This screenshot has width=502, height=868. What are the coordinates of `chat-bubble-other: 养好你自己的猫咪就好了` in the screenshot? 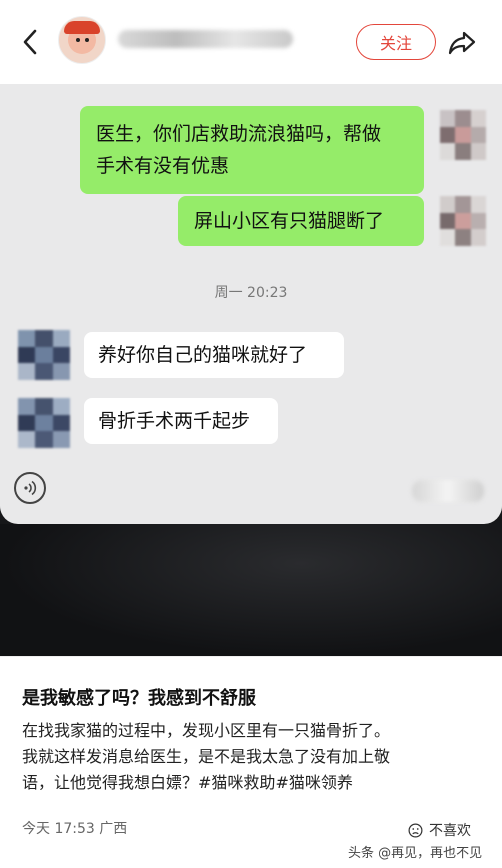 It's located at (214, 355).